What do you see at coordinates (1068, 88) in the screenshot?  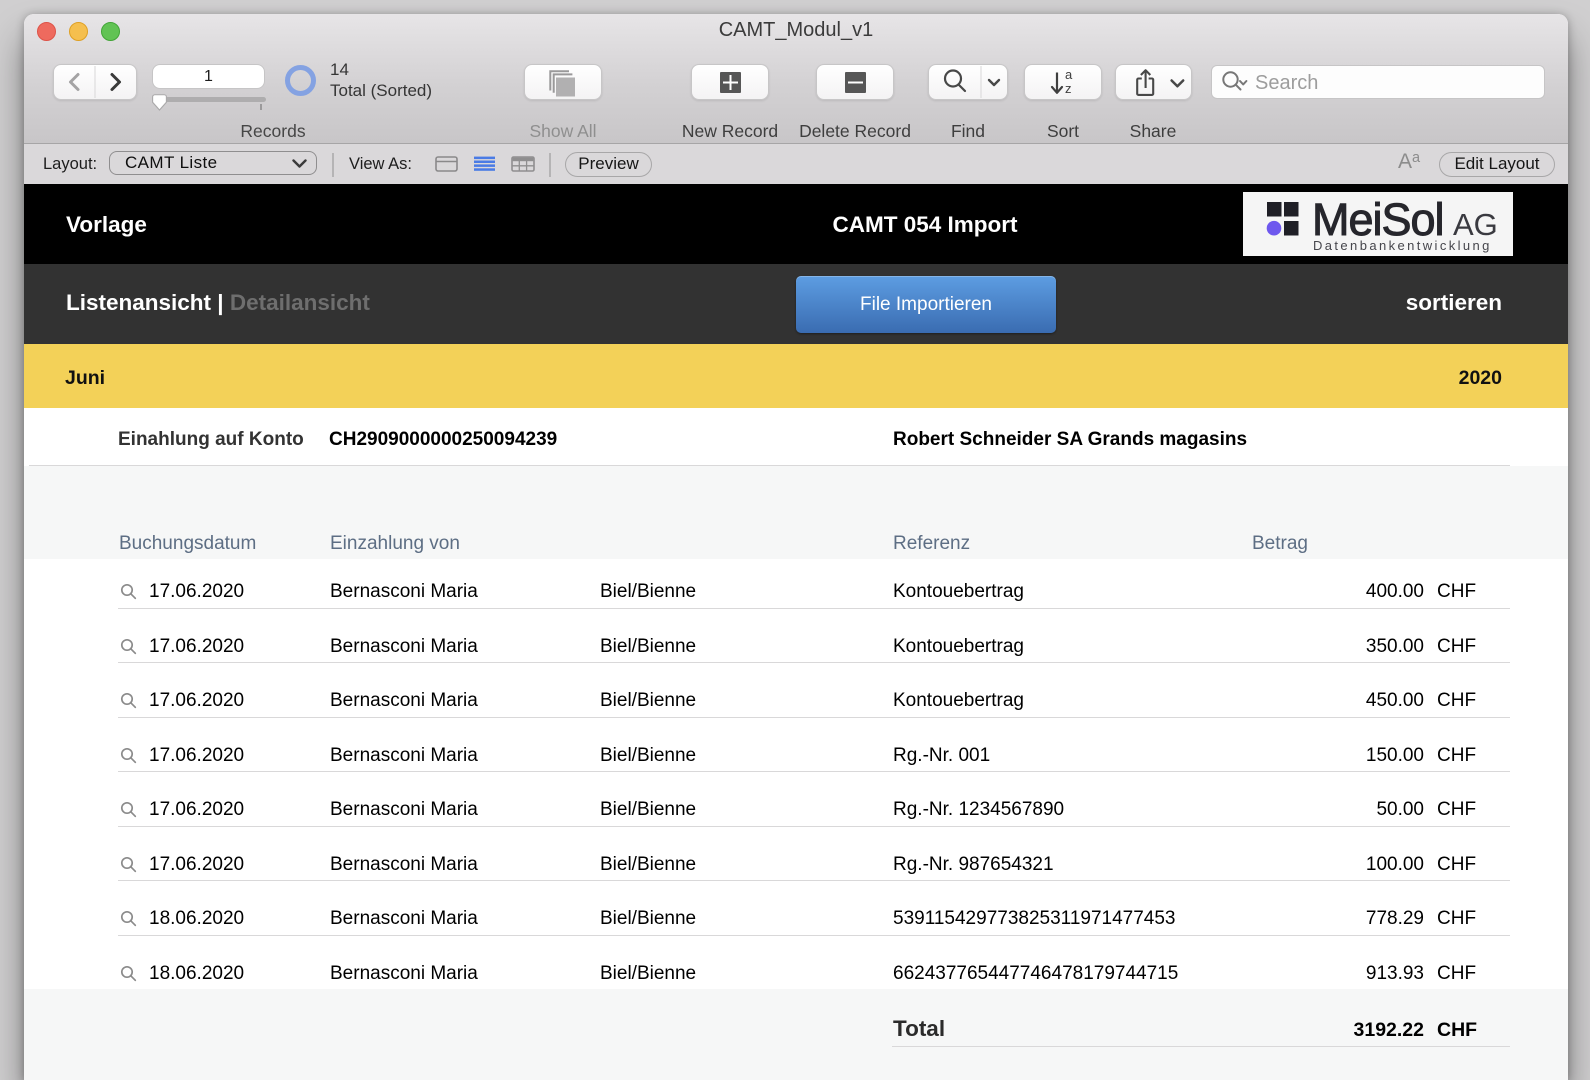 I see `svg-text: z` at bounding box center [1068, 88].